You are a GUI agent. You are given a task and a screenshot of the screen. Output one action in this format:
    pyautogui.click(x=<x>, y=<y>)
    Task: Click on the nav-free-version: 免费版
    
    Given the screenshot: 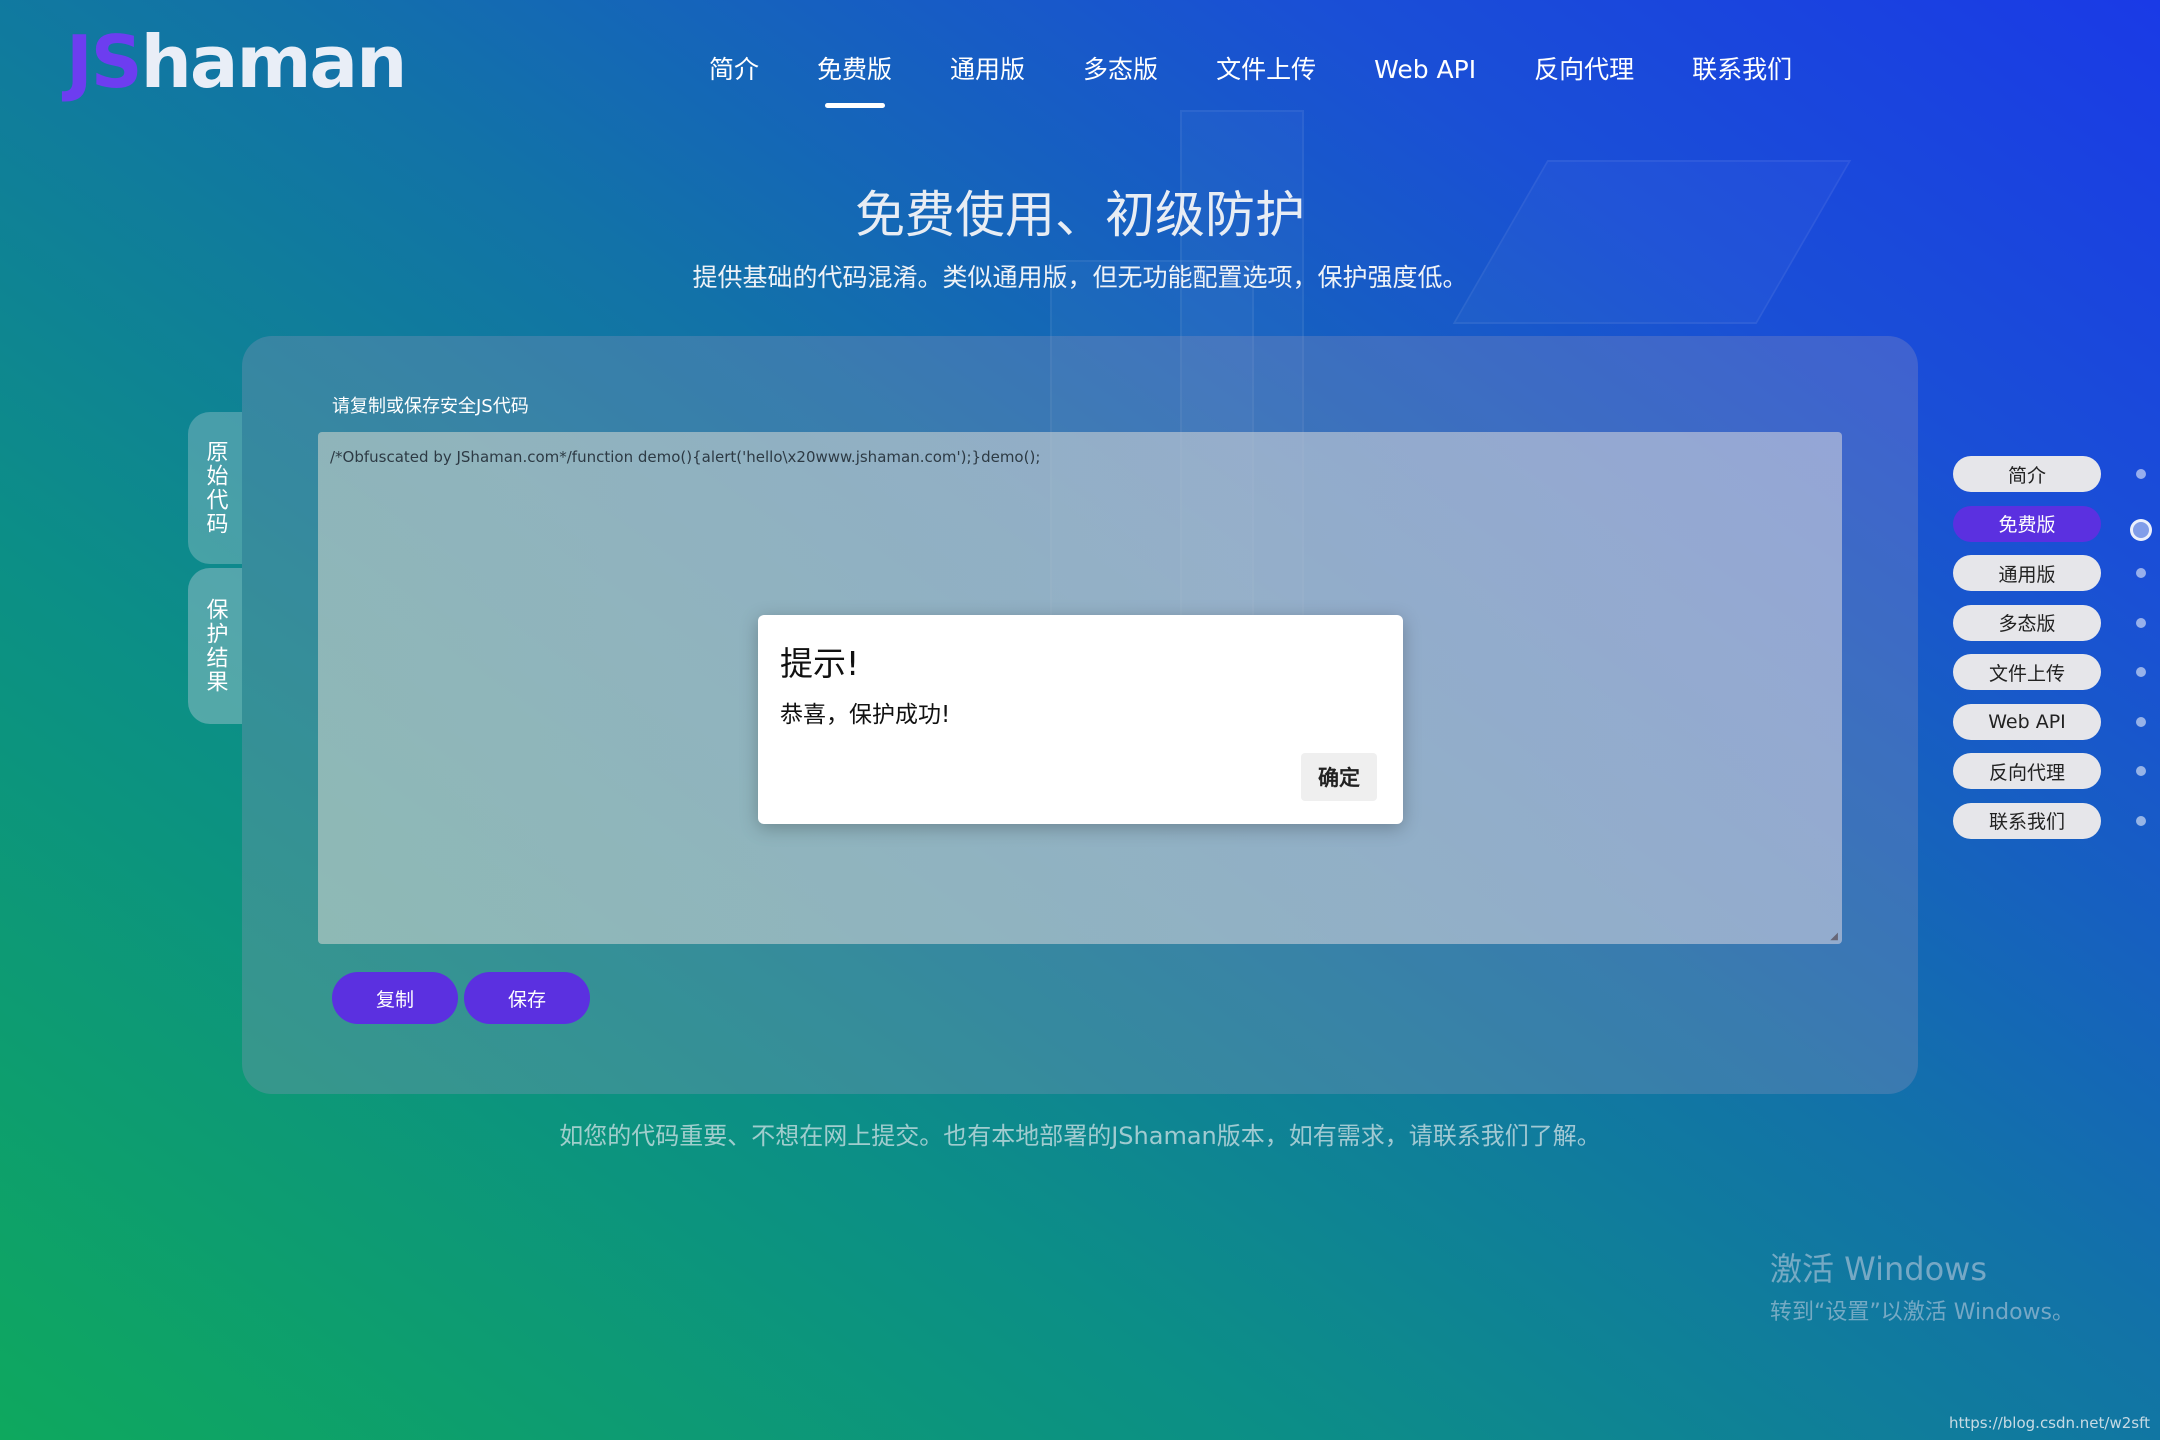 What is the action you would take?
    pyautogui.click(x=854, y=70)
    